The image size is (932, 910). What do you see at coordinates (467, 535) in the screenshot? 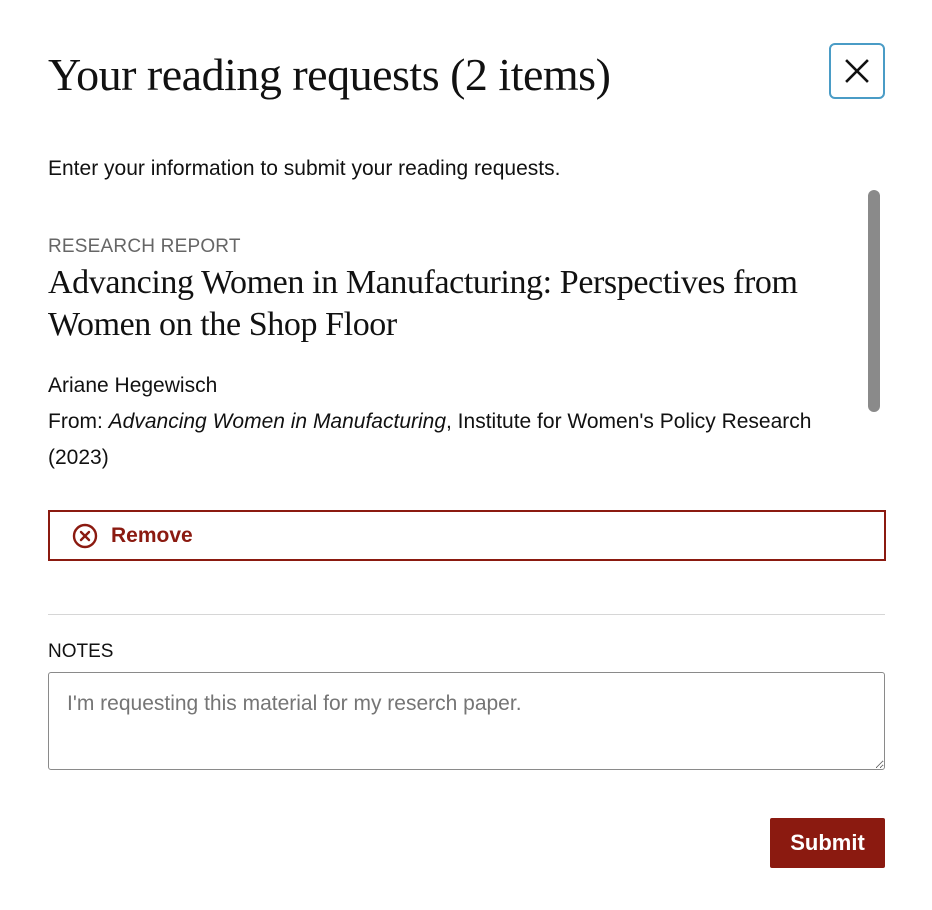
I see `remove-button: Remove` at bounding box center [467, 535].